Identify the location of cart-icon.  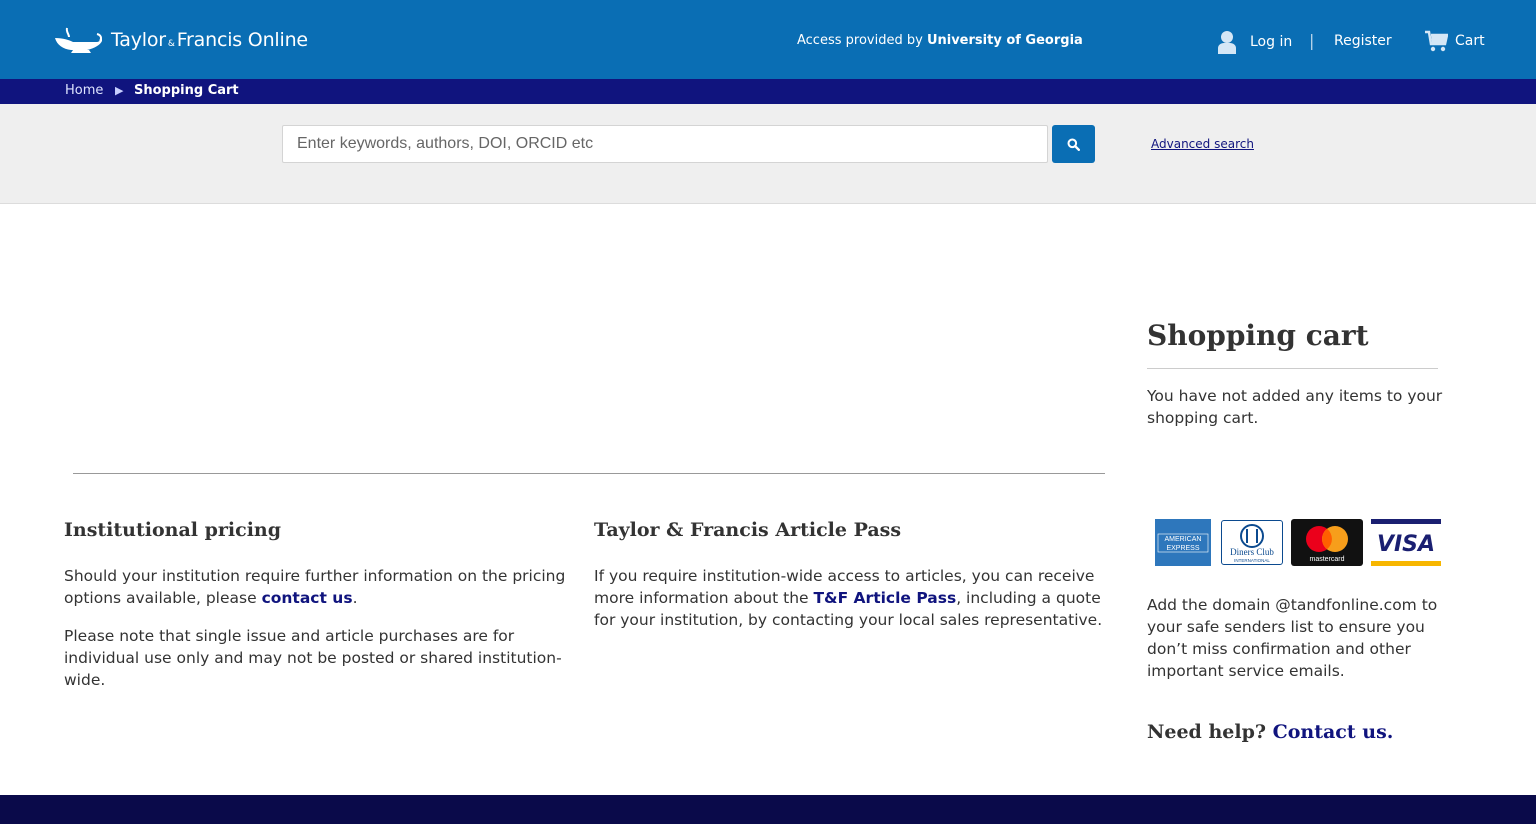
(1436, 41).